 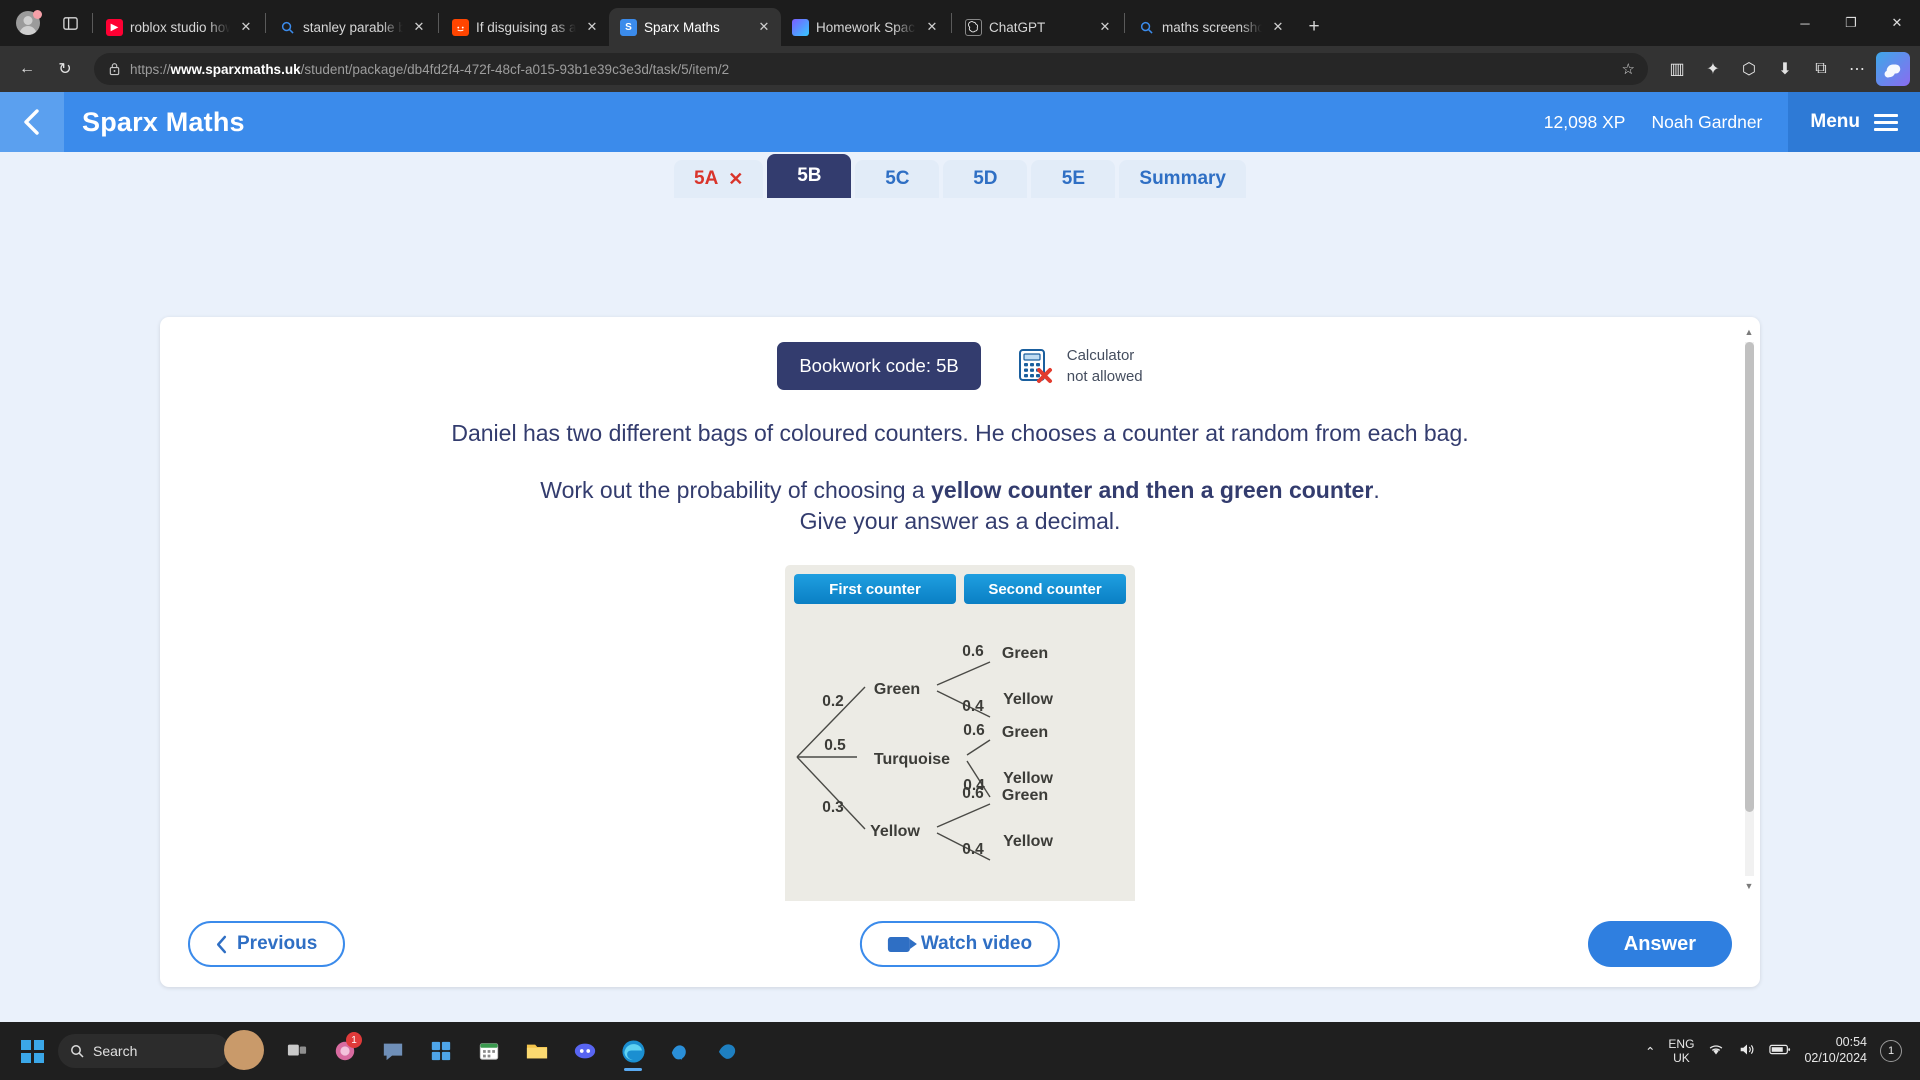 I want to click on copilot-icon, so click(x=1893, y=69).